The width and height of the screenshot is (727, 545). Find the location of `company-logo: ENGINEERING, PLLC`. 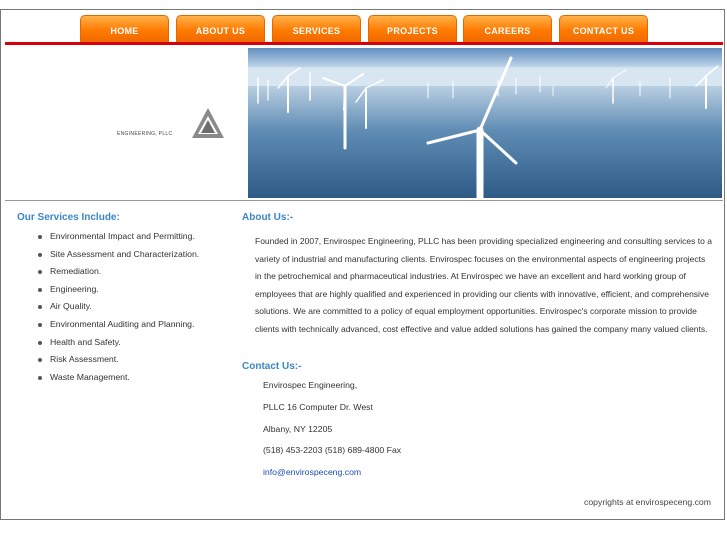

company-logo: ENGINEERING, PLLC is located at coordinates (120, 122).